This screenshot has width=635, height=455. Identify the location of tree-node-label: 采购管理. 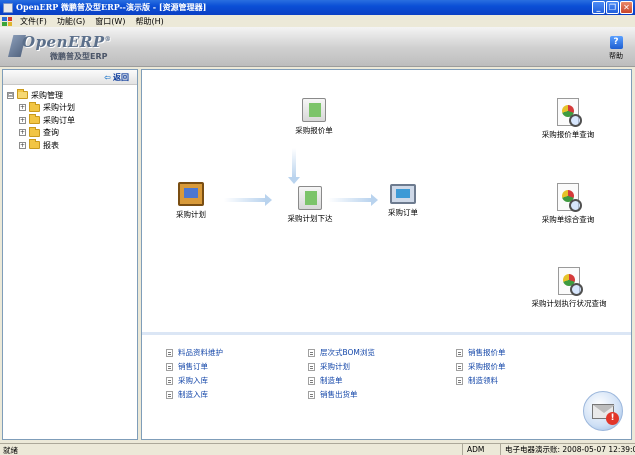
(47, 95).